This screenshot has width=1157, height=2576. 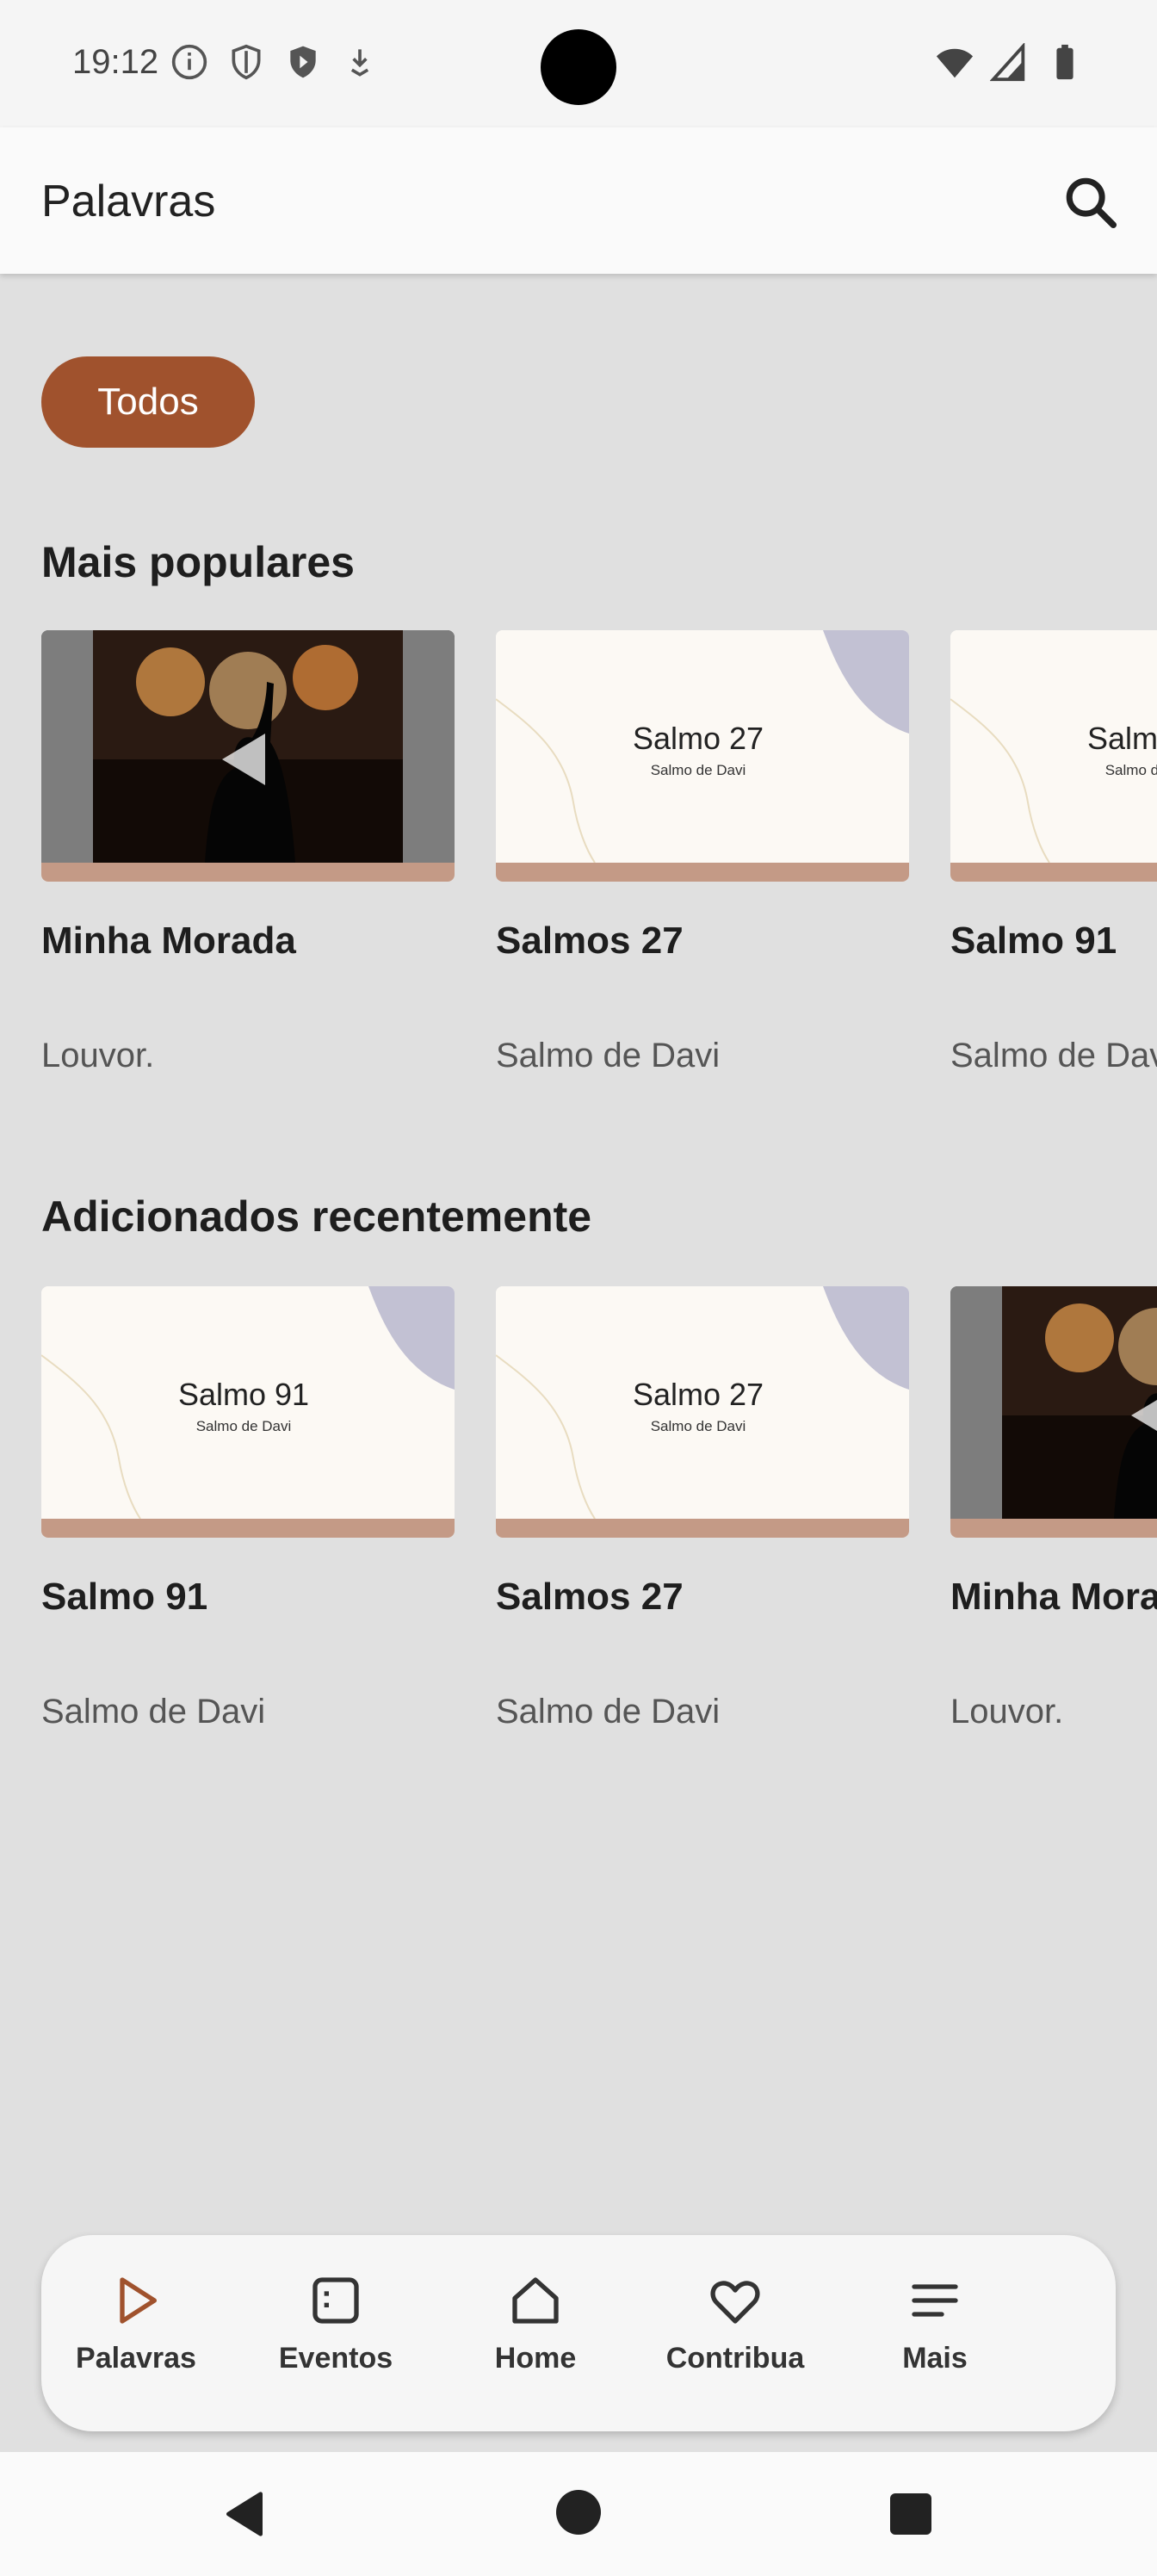 I want to click on system-navigation-bar, so click(x=579, y=2514).